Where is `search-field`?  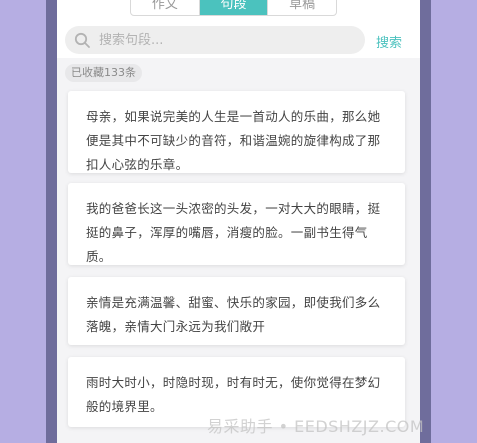
search-field is located at coordinates (215, 40).